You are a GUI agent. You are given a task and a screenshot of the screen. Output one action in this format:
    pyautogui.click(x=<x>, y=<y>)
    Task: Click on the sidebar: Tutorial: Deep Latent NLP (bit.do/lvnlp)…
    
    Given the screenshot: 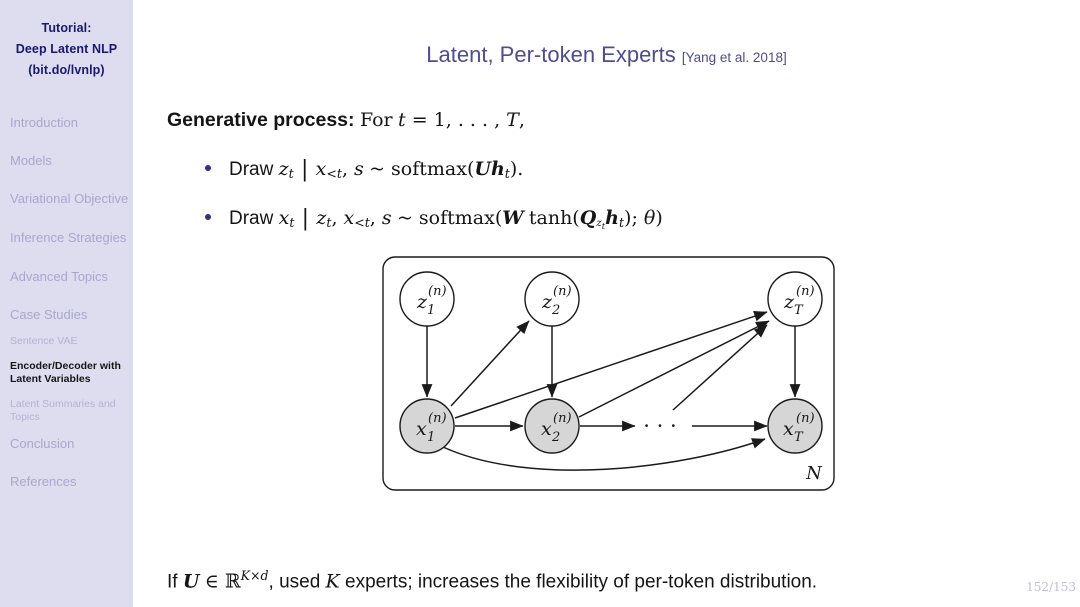 What is the action you would take?
    pyautogui.click(x=66, y=303)
    